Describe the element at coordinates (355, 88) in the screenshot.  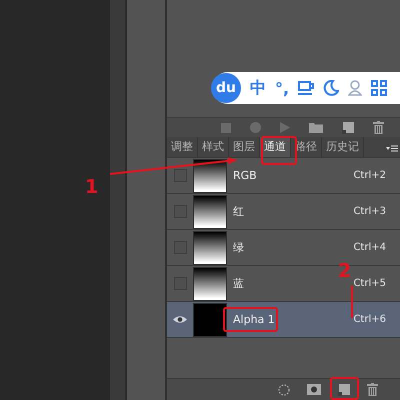
I see `user-icon` at that location.